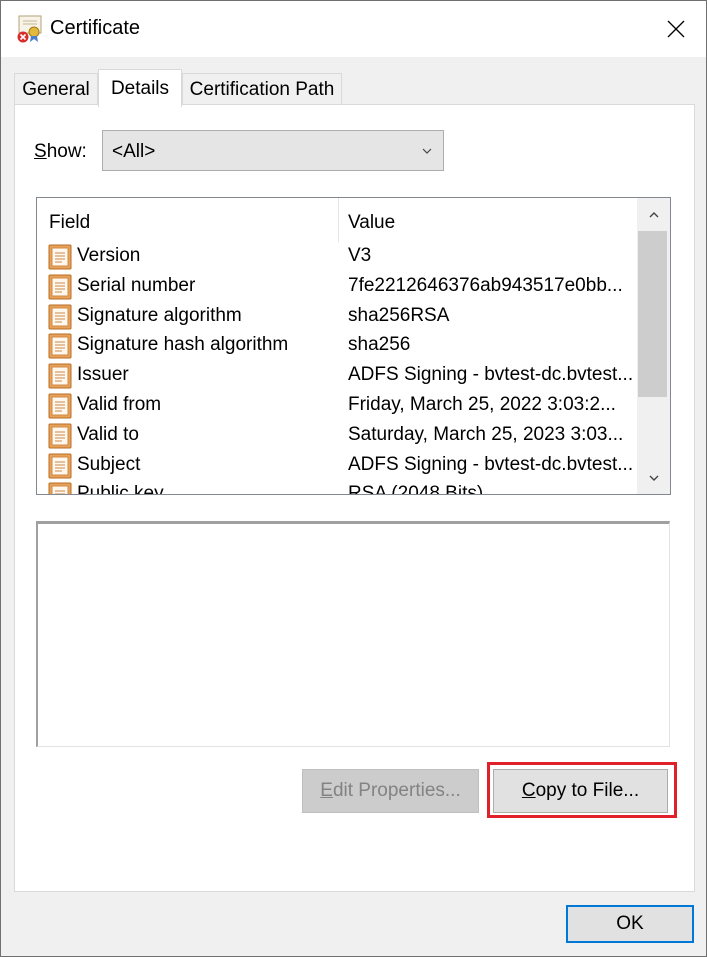  I want to click on close-icon, so click(676, 29).